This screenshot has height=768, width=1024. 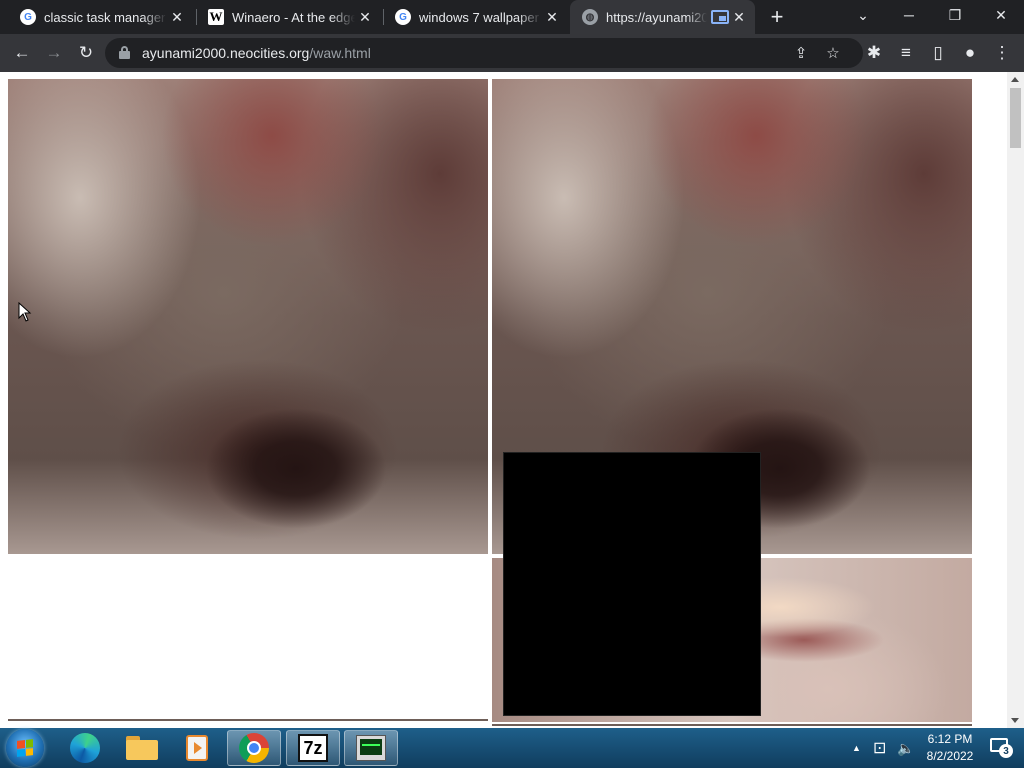 I want to click on taskbar: 7z ▲ ⊡ 🔈 6:12 PM 8/2/2022 3, so click(x=512, y=748).